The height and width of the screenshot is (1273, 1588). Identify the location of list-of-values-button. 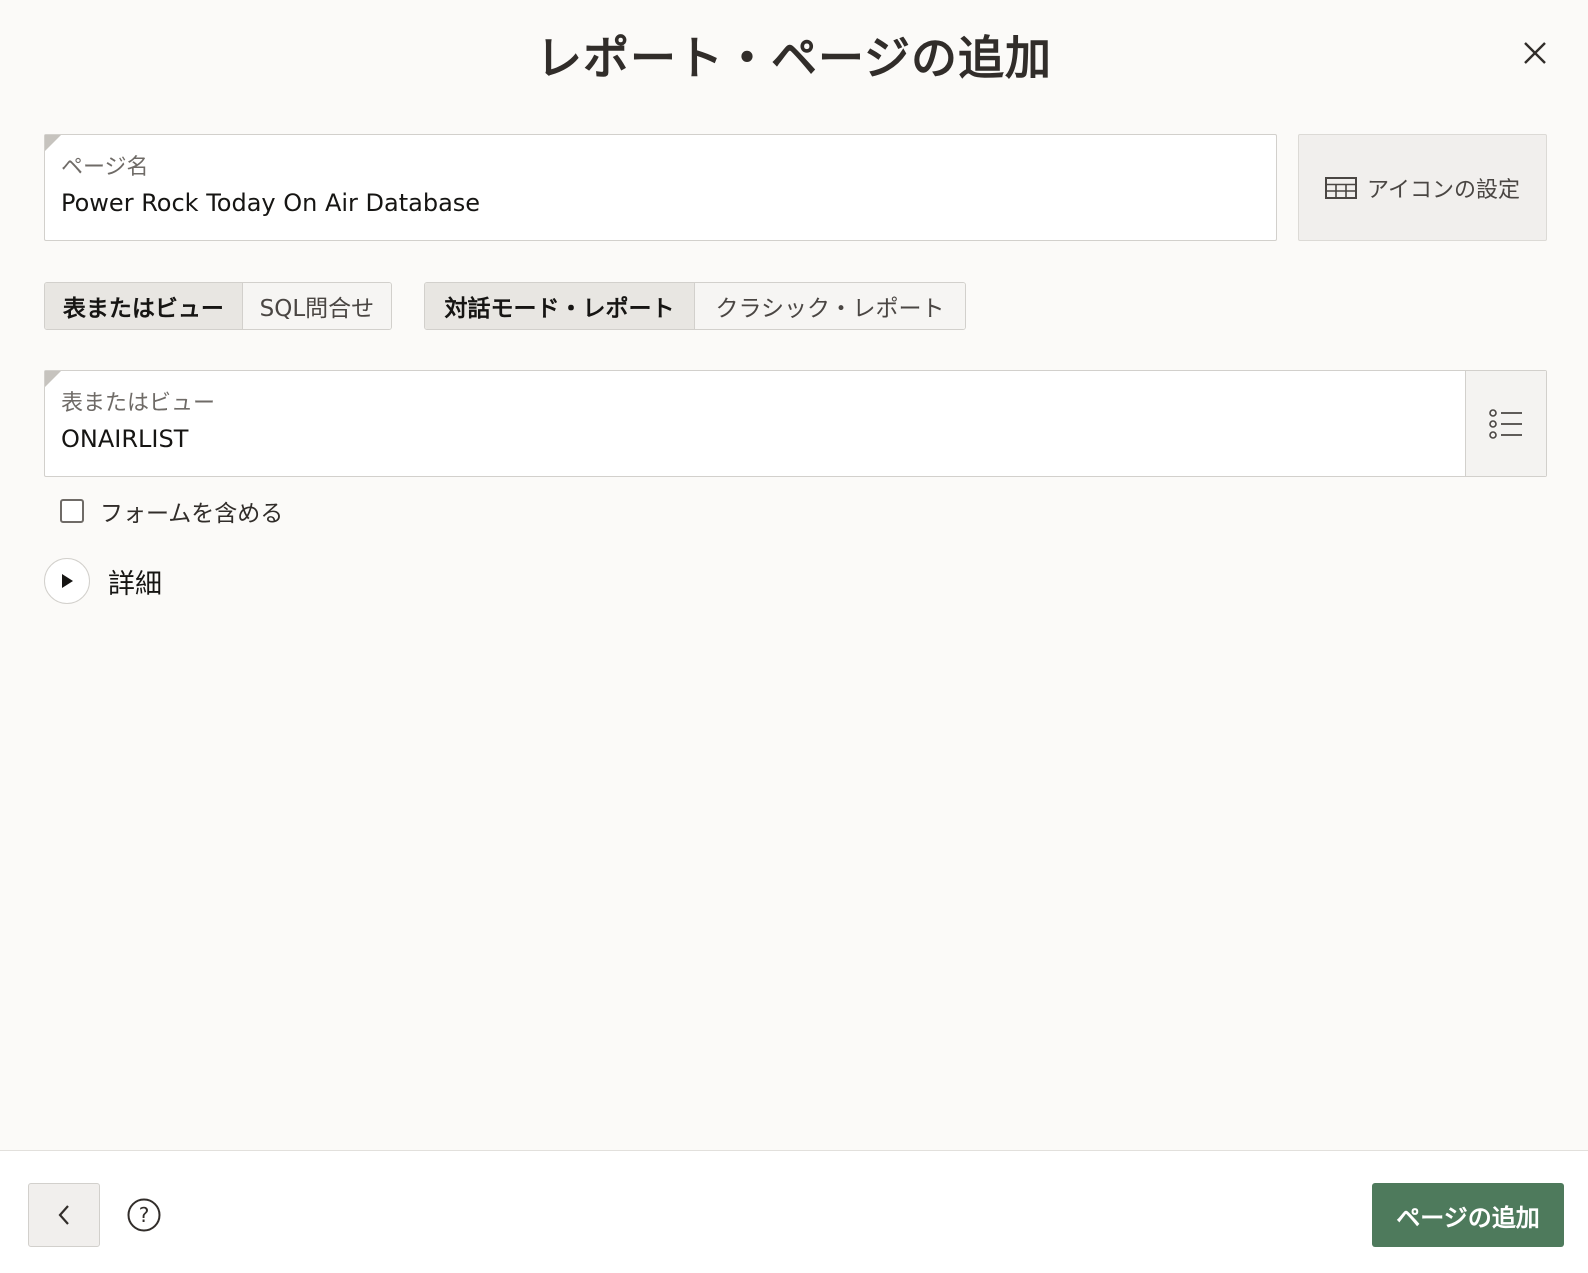
(1505, 423).